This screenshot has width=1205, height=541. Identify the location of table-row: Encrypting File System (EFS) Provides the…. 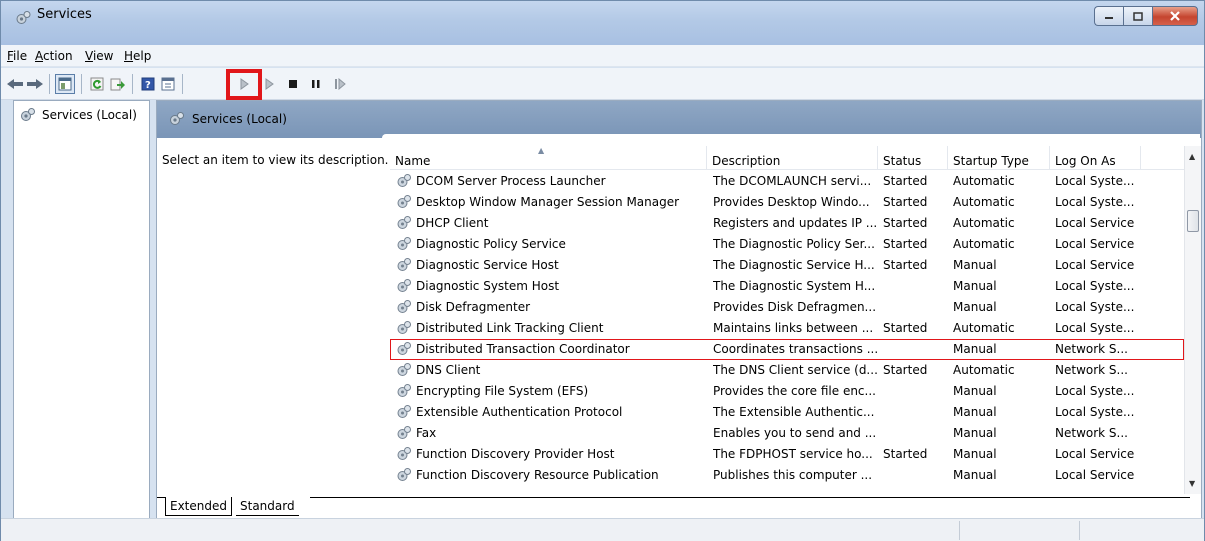
(787, 391).